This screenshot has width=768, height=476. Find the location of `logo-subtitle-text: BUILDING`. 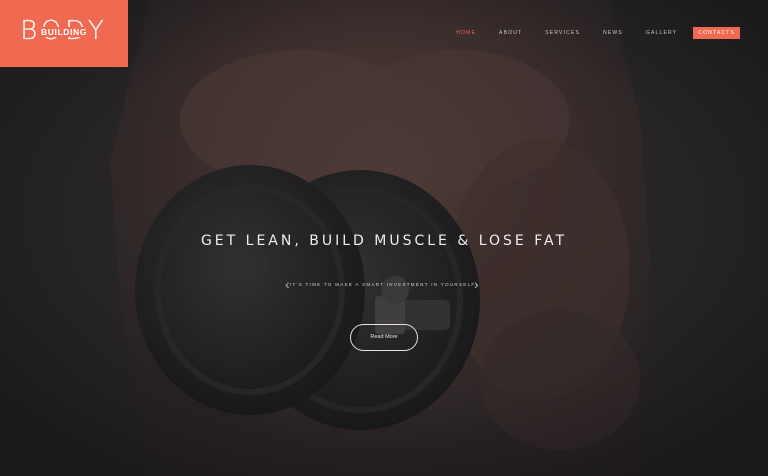

logo-subtitle-text: BUILDING is located at coordinates (64, 32).